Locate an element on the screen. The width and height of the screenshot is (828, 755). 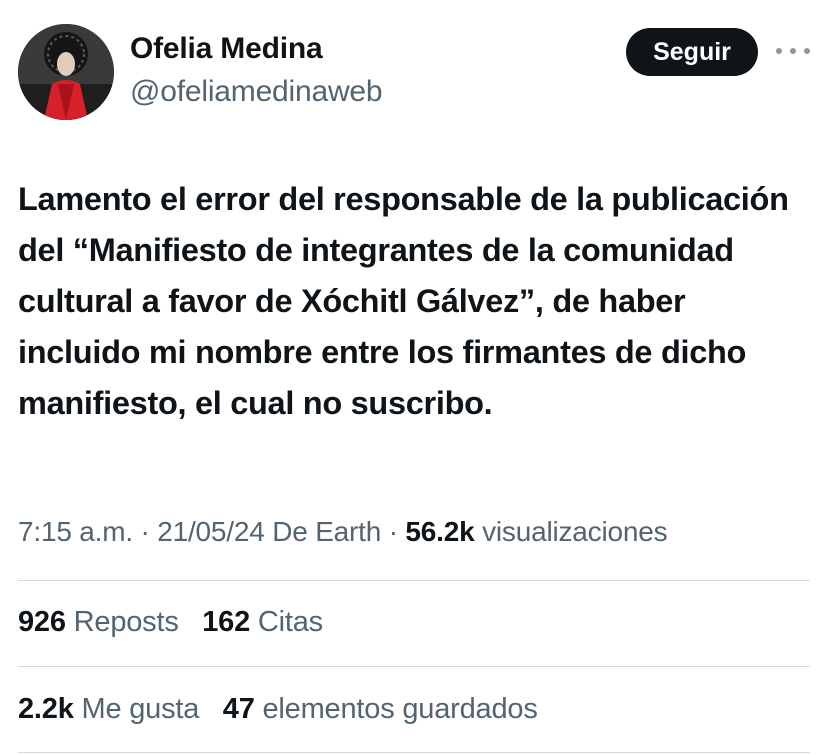
reposts-stat: 926 Reposts is located at coordinates (98, 622).